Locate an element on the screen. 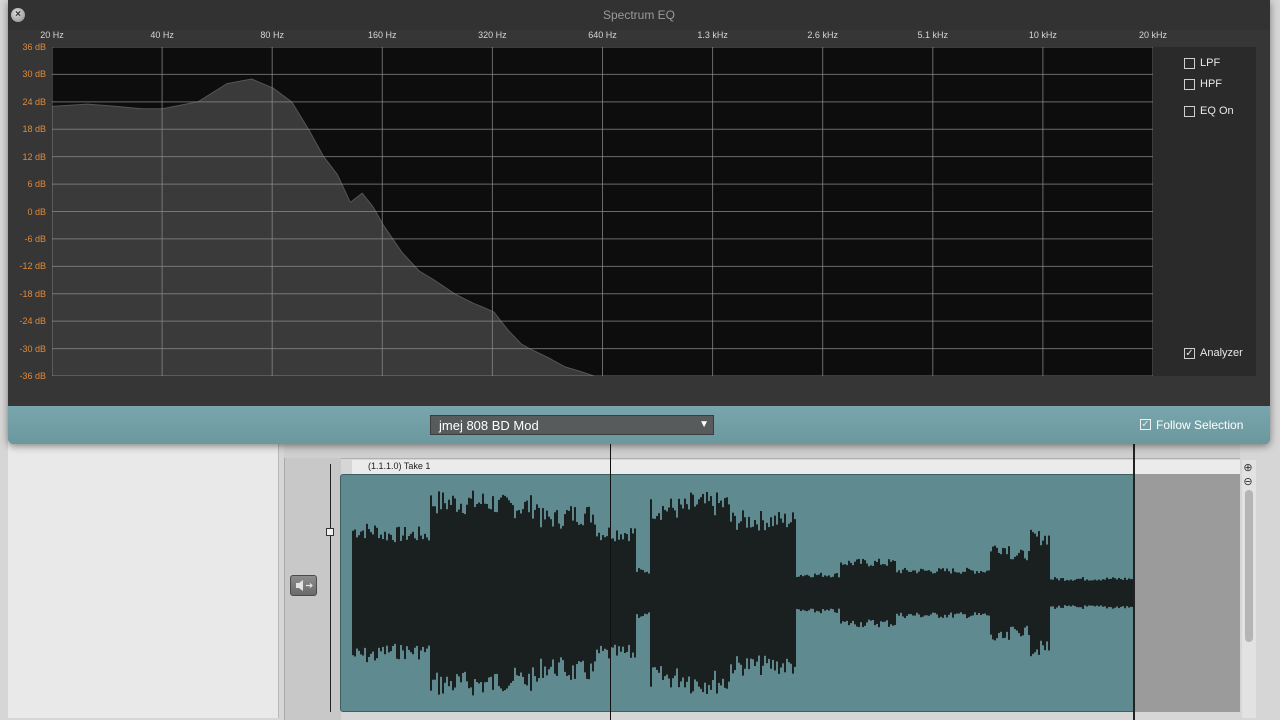 The image size is (1280, 720). end-marker is located at coordinates (1134, 580).